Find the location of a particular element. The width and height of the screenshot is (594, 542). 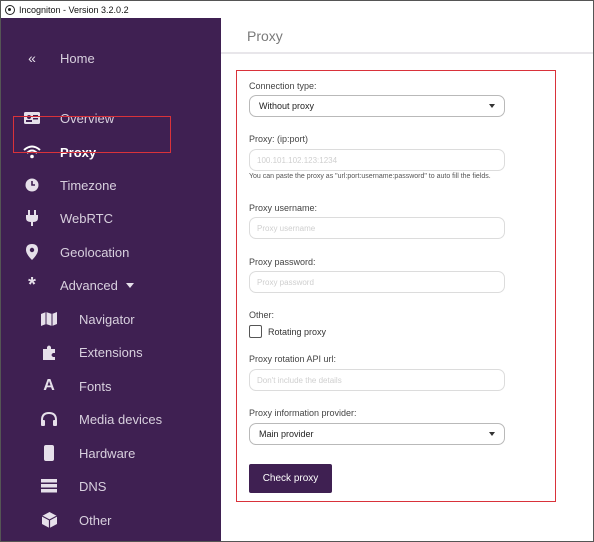

connection-type-label: Connection type: is located at coordinates (283, 86).